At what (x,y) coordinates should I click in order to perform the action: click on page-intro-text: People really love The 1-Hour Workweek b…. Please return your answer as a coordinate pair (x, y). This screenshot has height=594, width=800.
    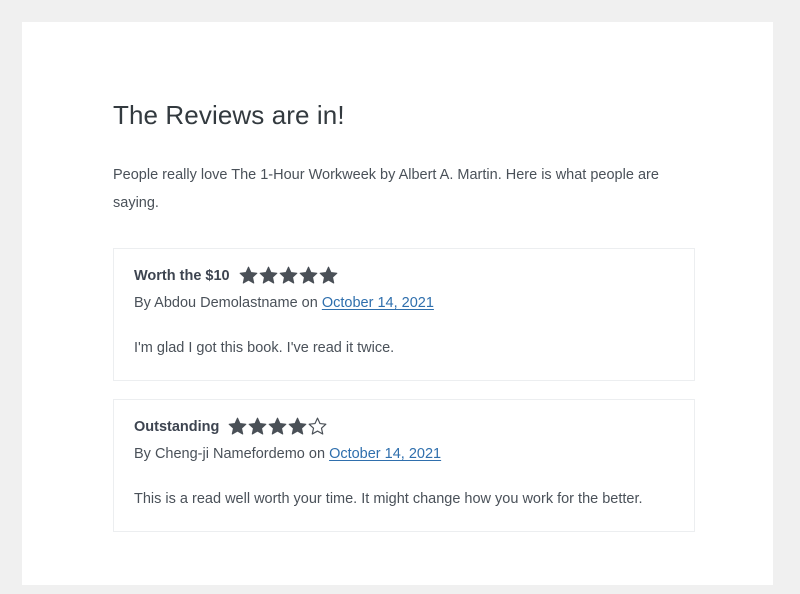
    Looking at the image, I should click on (386, 189).